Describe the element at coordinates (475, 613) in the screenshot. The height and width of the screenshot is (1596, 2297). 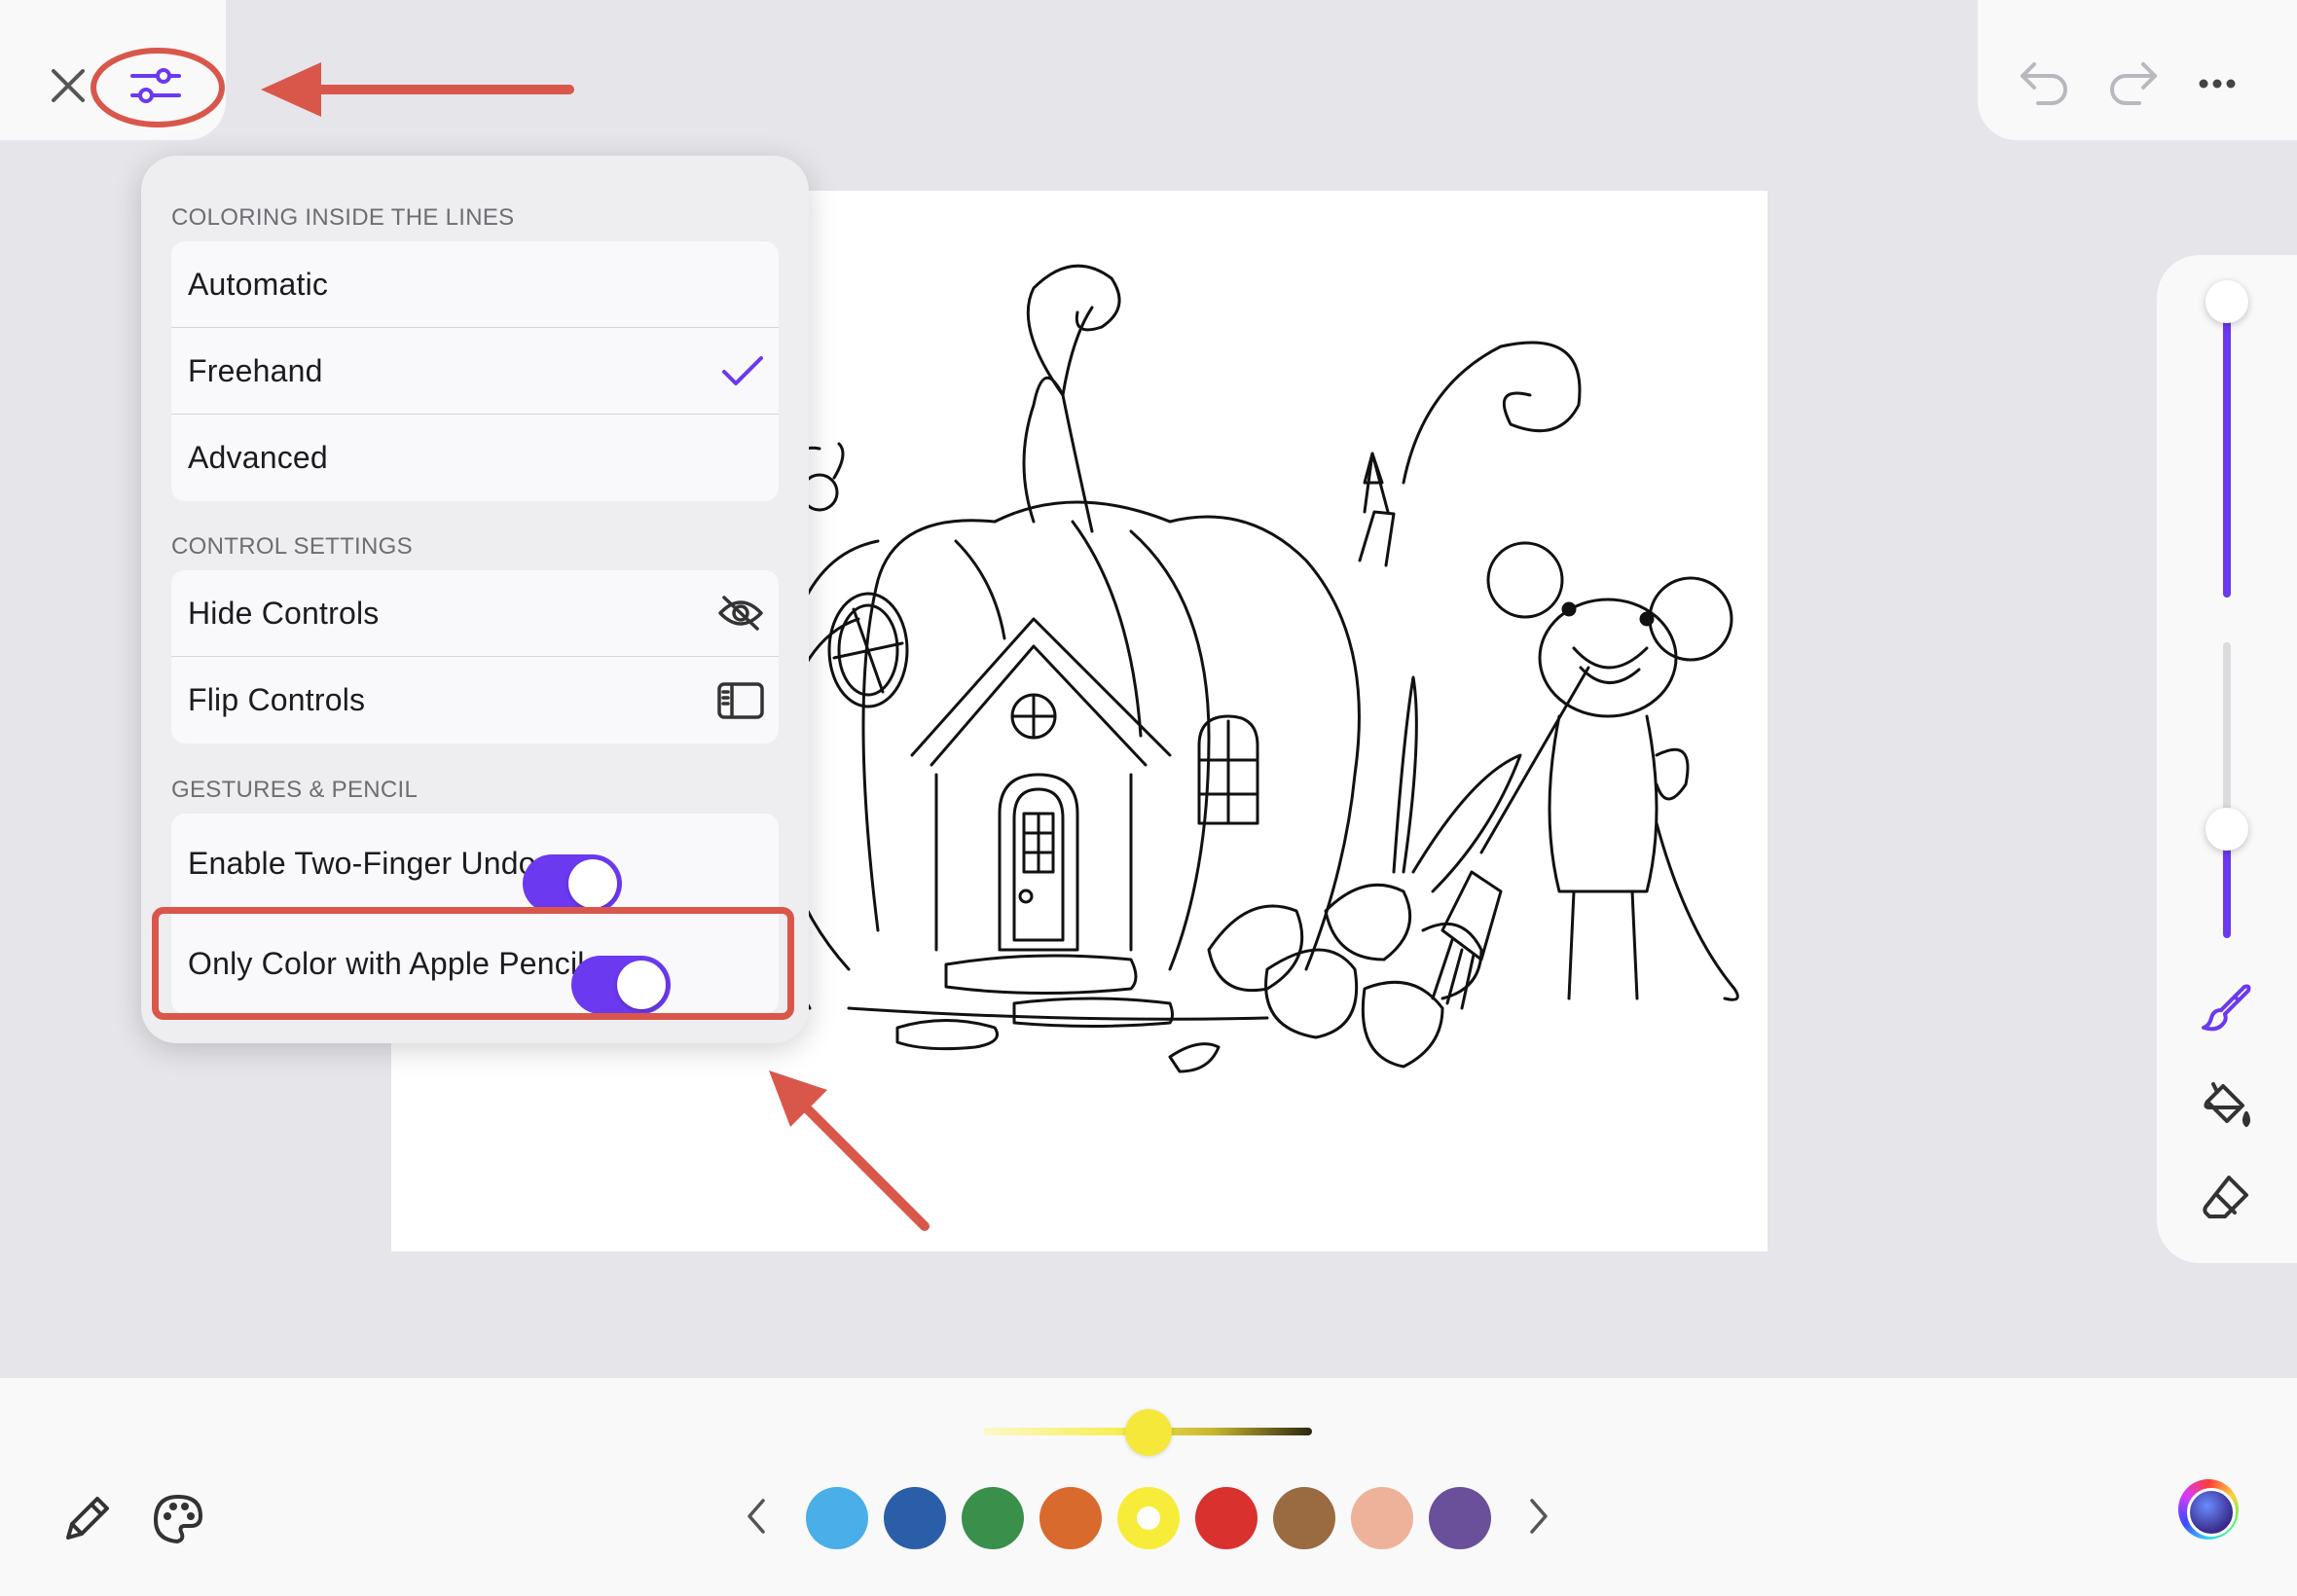
I see `option-hide-controls: Hide Controls` at that location.